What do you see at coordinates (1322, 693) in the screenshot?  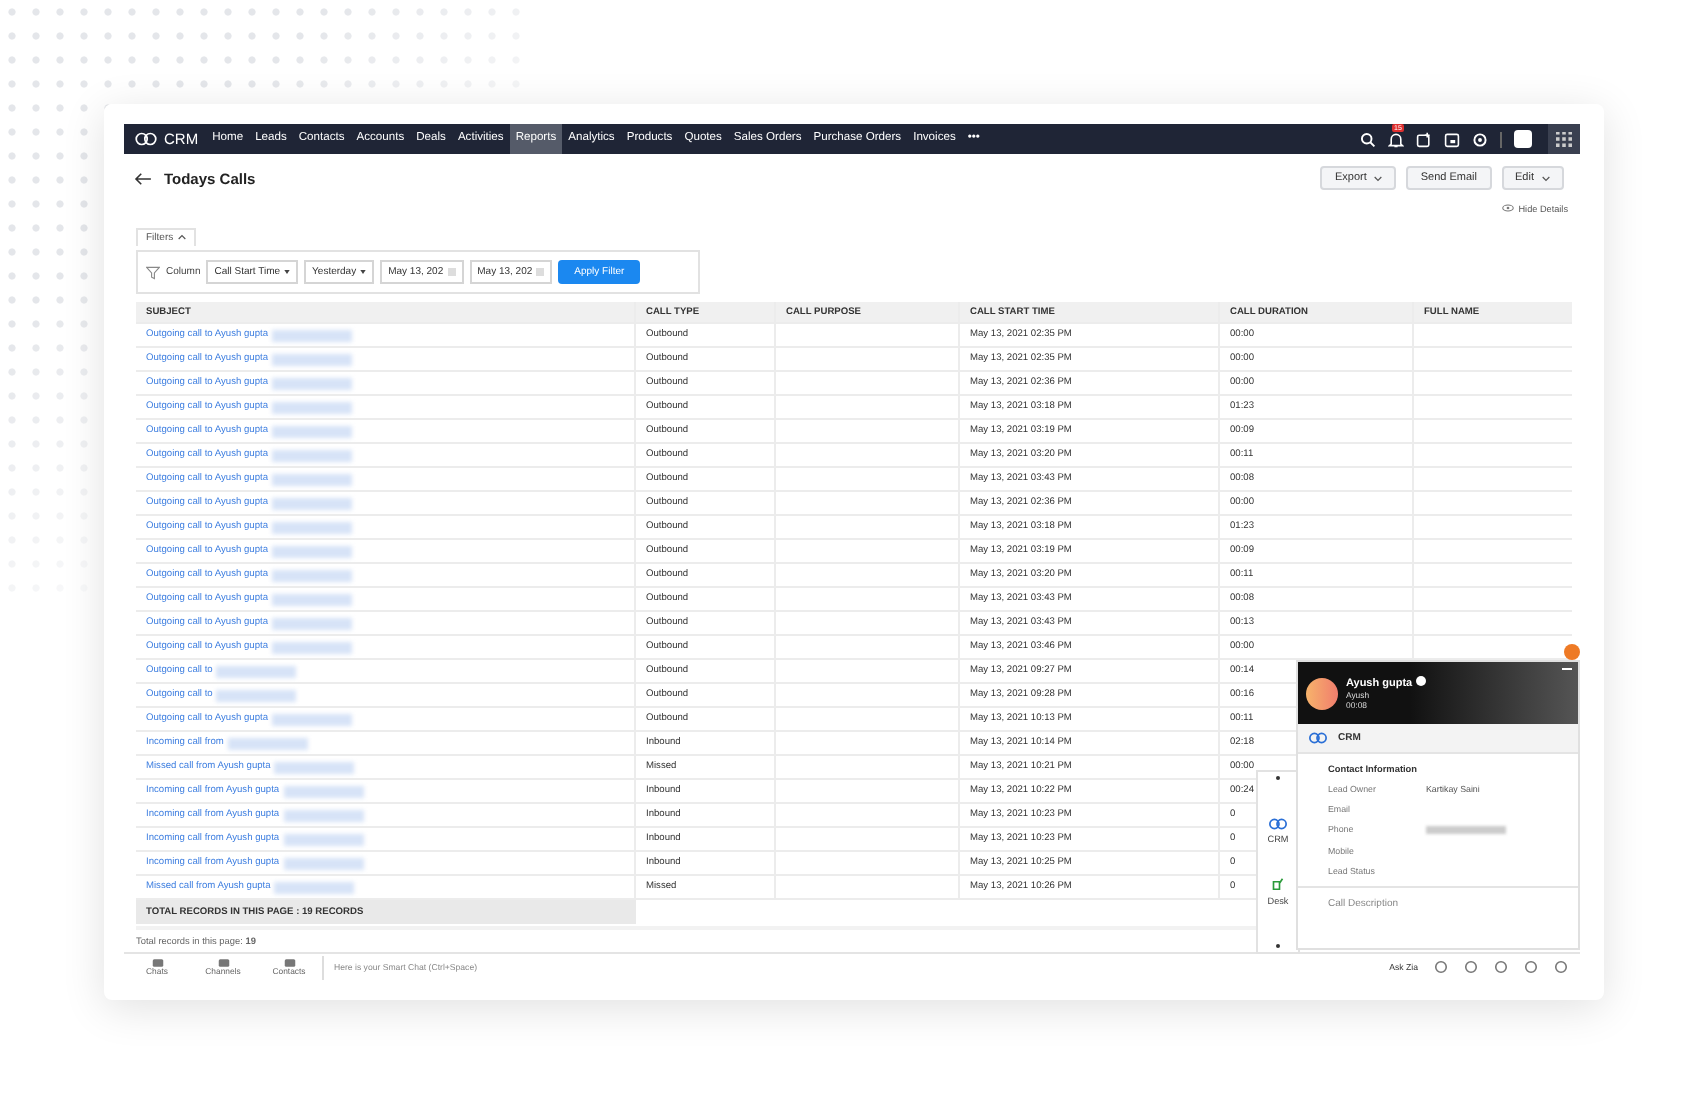 I see `contact-avatar` at bounding box center [1322, 693].